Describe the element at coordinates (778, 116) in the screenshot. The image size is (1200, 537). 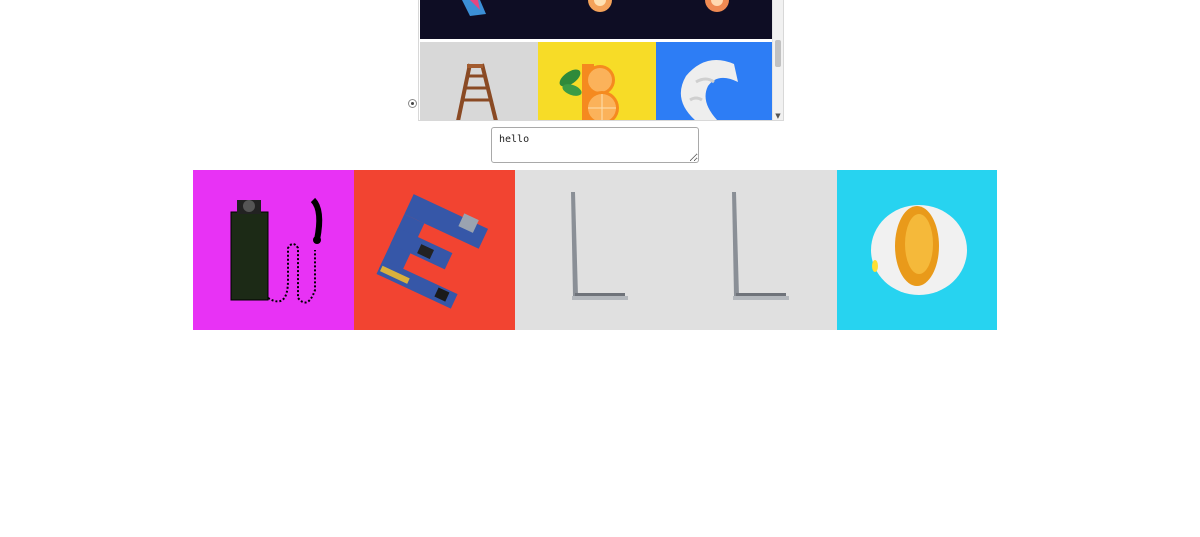
I see `scroll-down-arrow-icon: ▼` at that location.